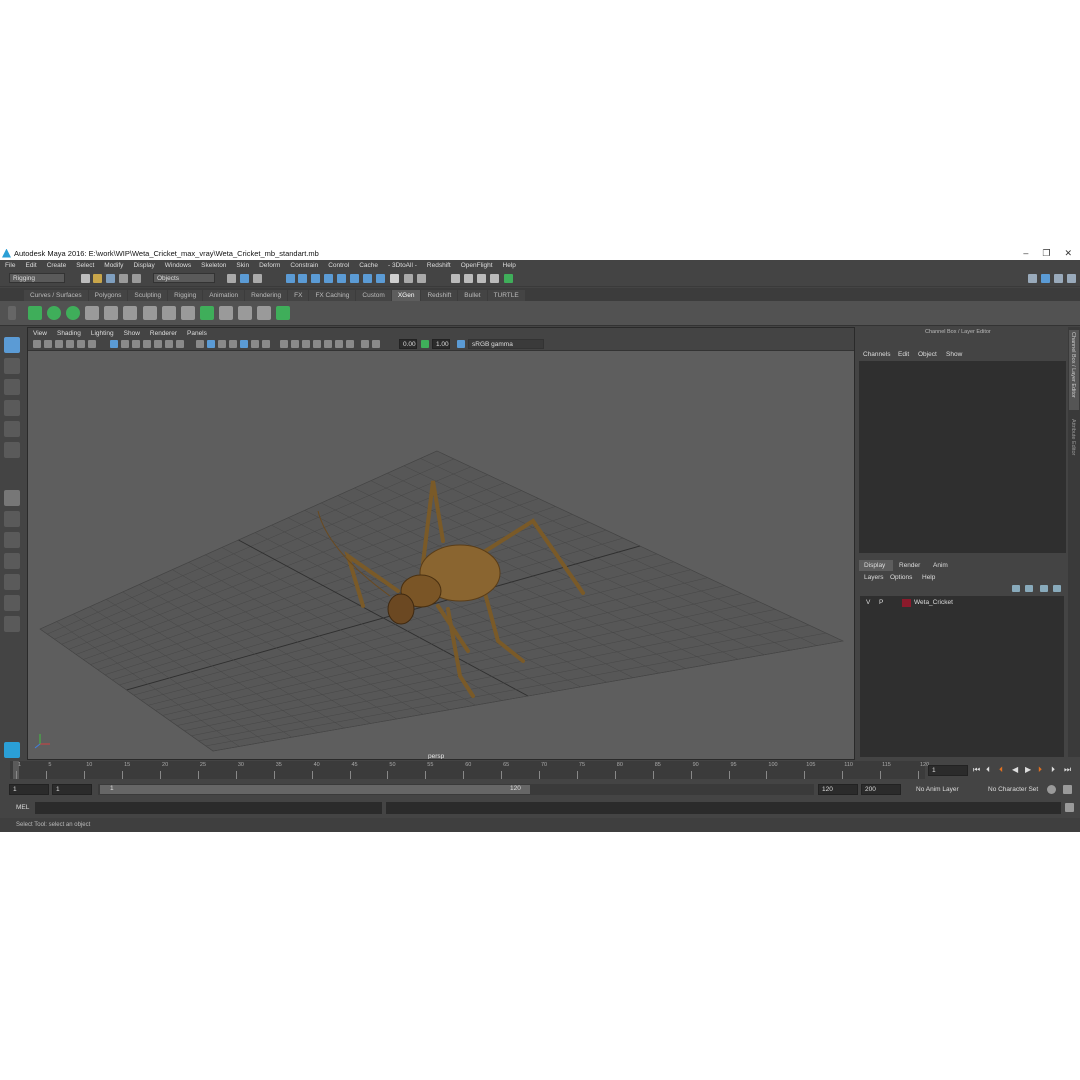 This screenshot has width=1080, height=1080. I want to click on shelf-tab-xgen: XGen, so click(406, 295).